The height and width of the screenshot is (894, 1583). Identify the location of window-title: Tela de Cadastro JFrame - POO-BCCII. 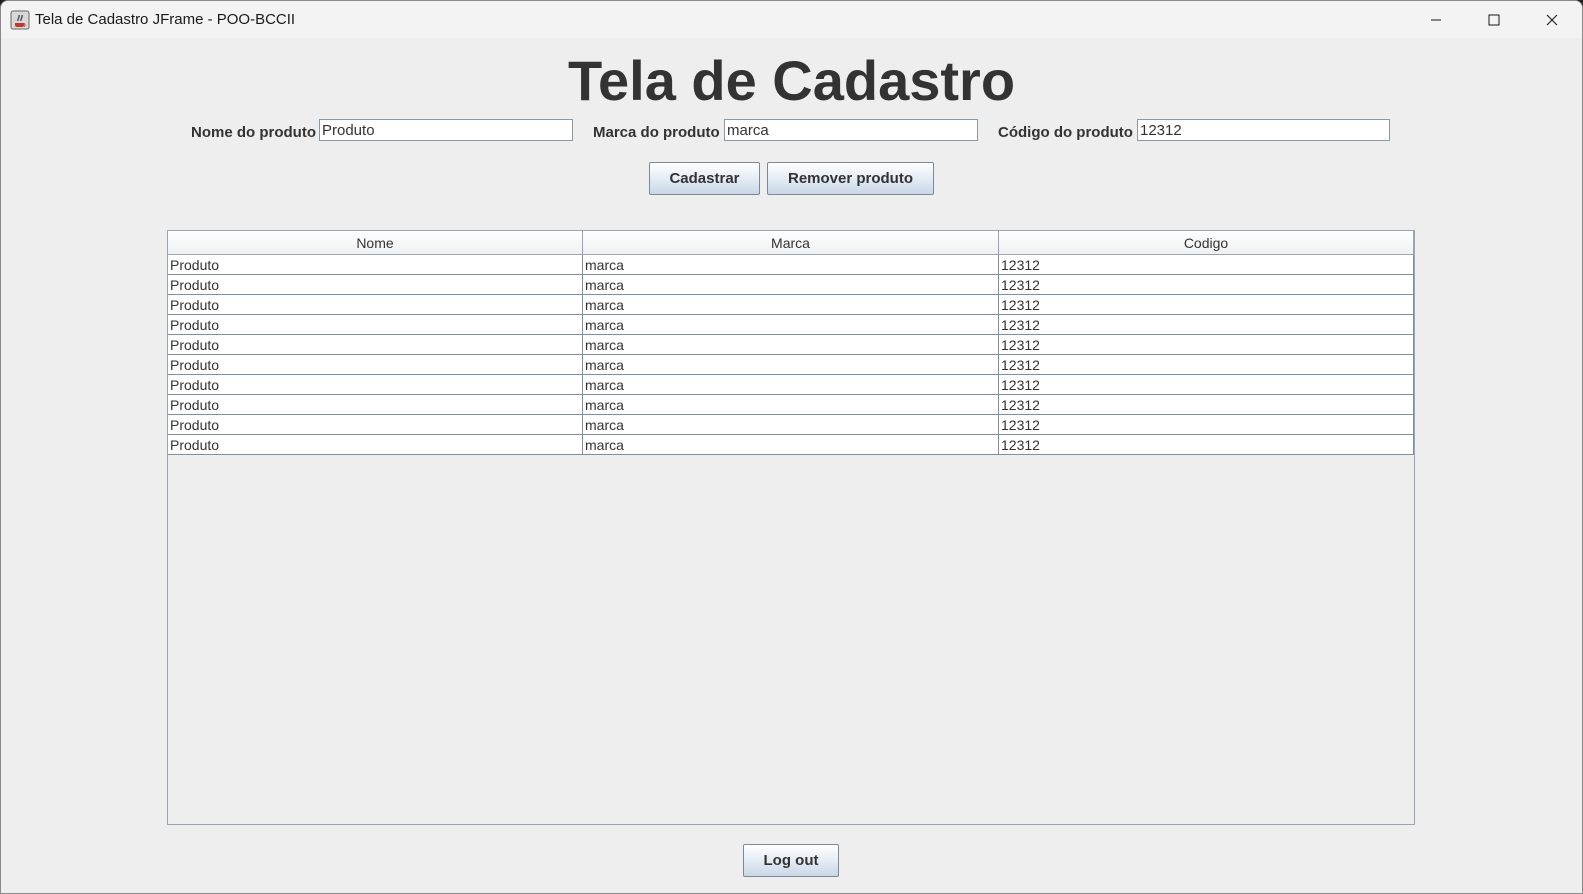
(165, 19).